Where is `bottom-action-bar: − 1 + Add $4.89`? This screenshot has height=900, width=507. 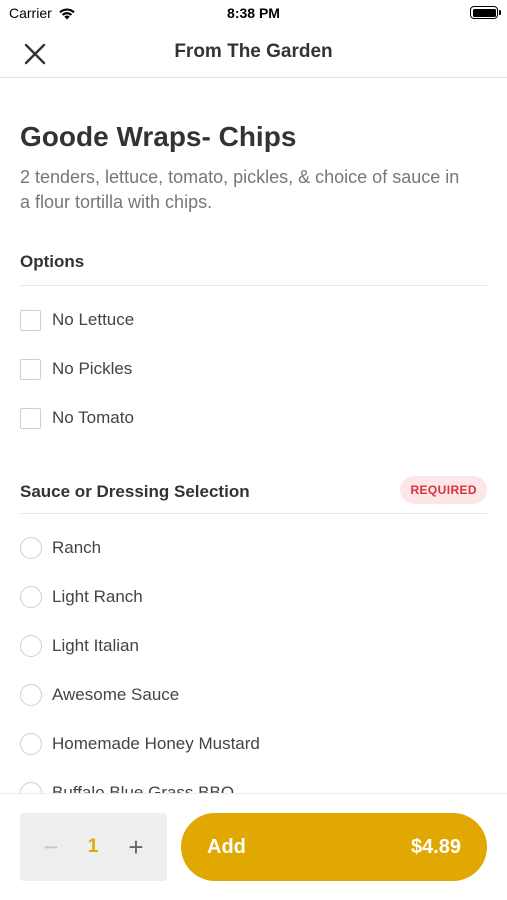
bottom-action-bar: − 1 + Add $4.89 is located at coordinates (253, 846).